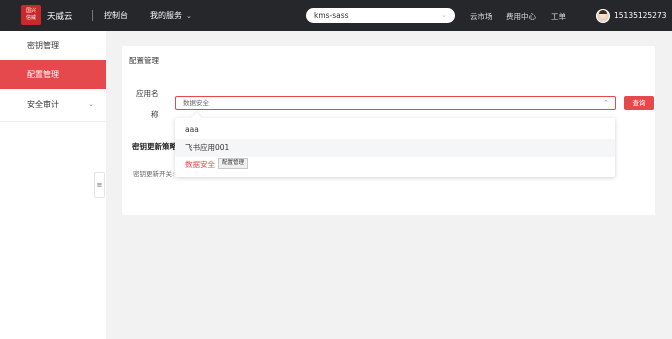 The image size is (672, 339). I want to click on sidebar-item-label: 密钥管理, so click(43, 45).